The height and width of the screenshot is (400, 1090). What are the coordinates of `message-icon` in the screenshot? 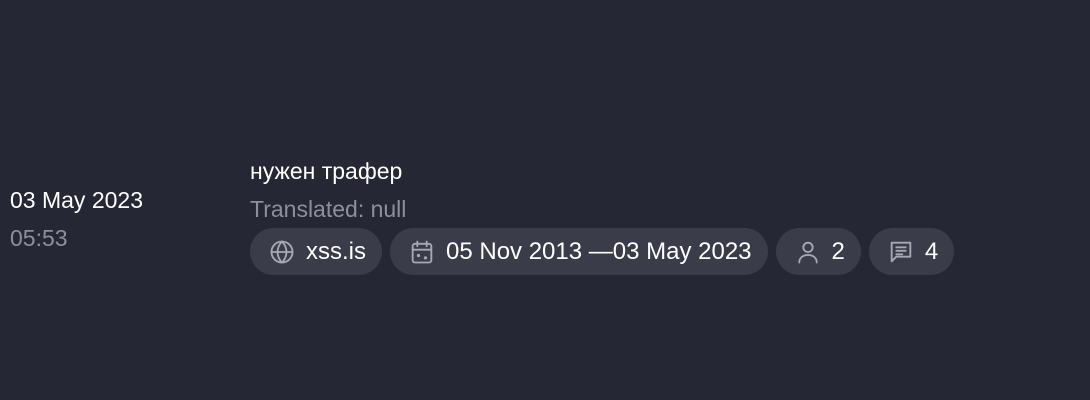 It's located at (901, 252).